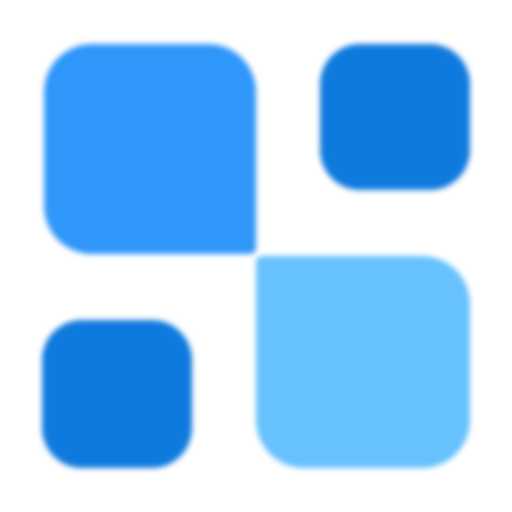 Image resolution: width=512 pixels, height=512 pixels. I want to click on small-tile-bottom-left, so click(117, 394).